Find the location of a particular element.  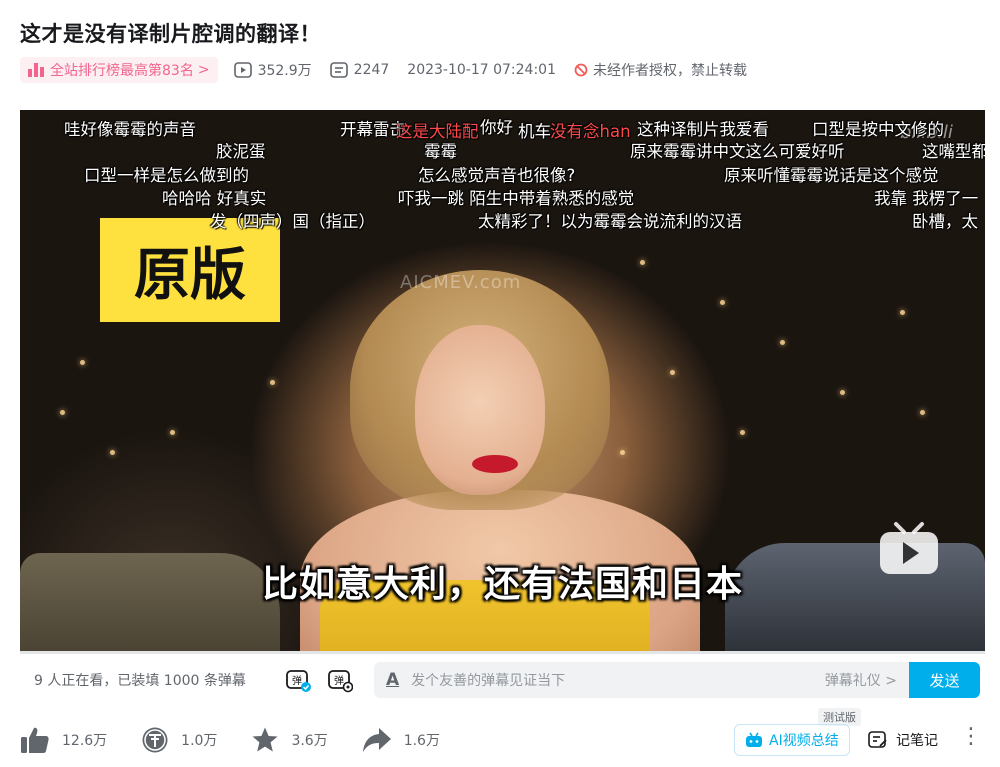

take-notes-button: 记笔记 is located at coordinates (903, 740).